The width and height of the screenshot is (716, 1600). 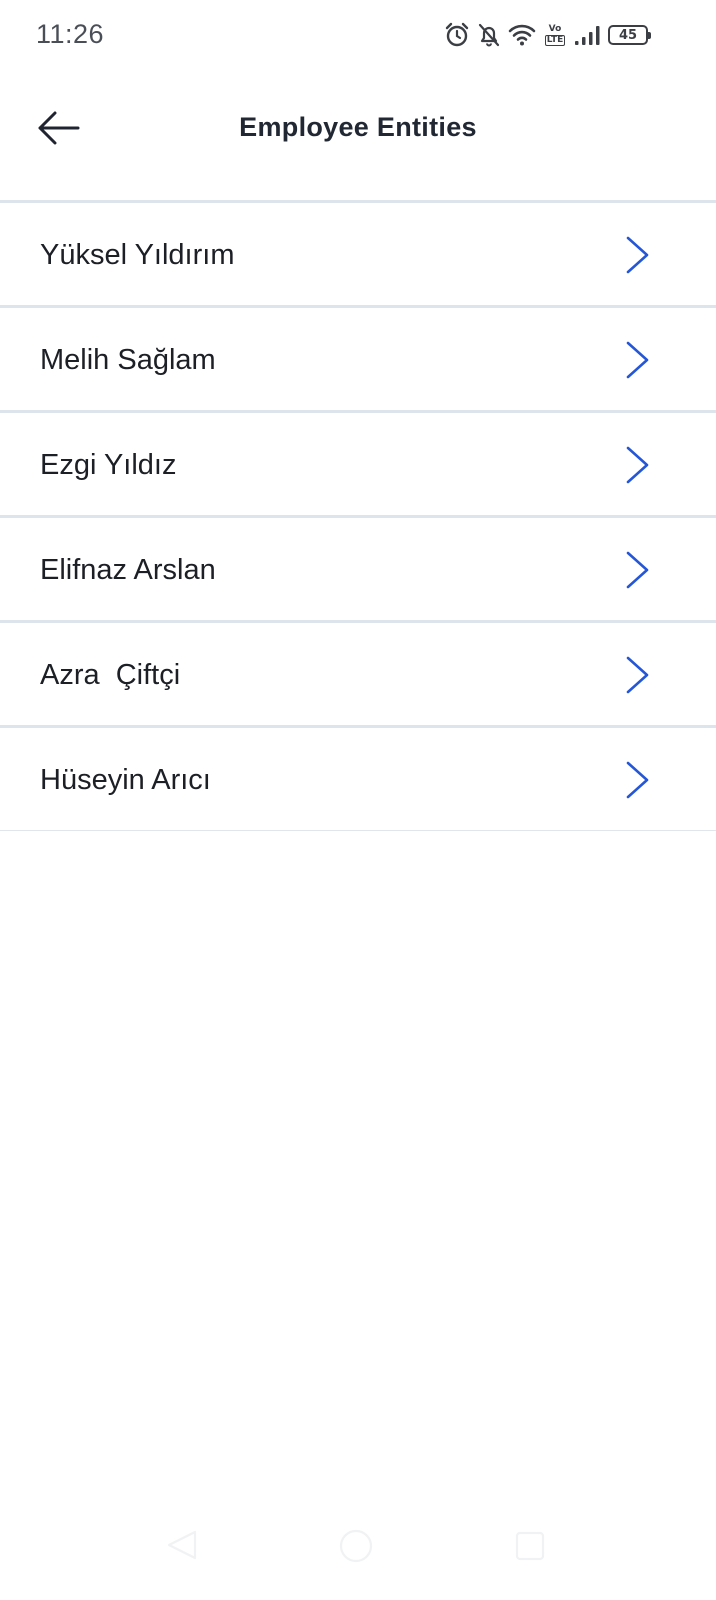 I want to click on nav-back-icon, so click(x=183, y=1546).